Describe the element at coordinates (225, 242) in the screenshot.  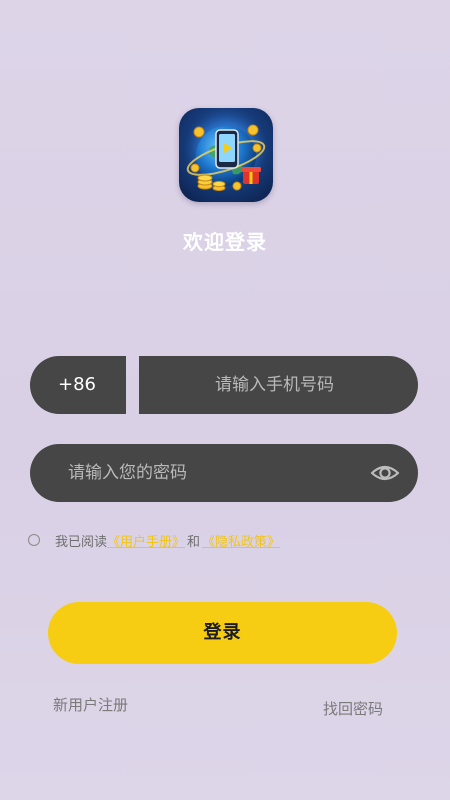
I see `welcome-title: 欢迎登录` at that location.